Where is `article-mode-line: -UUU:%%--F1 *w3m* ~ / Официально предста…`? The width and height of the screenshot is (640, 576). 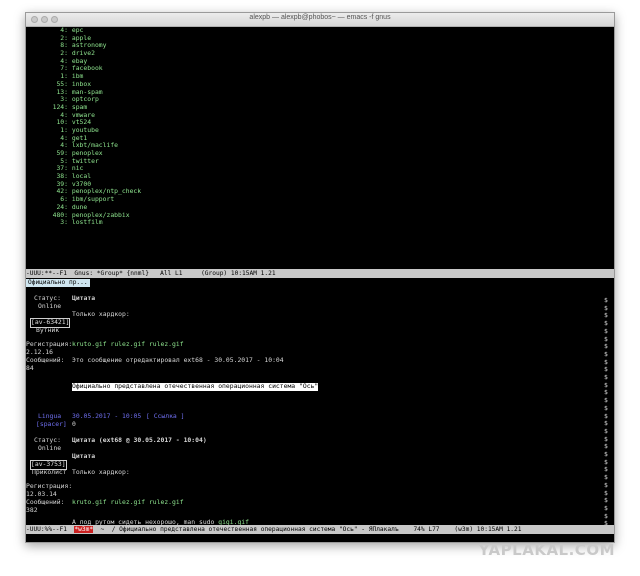
article-mode-line: -UUU:%%--F1 *w3m* ~ / Официально предста… is located at coordinates (320, 529).